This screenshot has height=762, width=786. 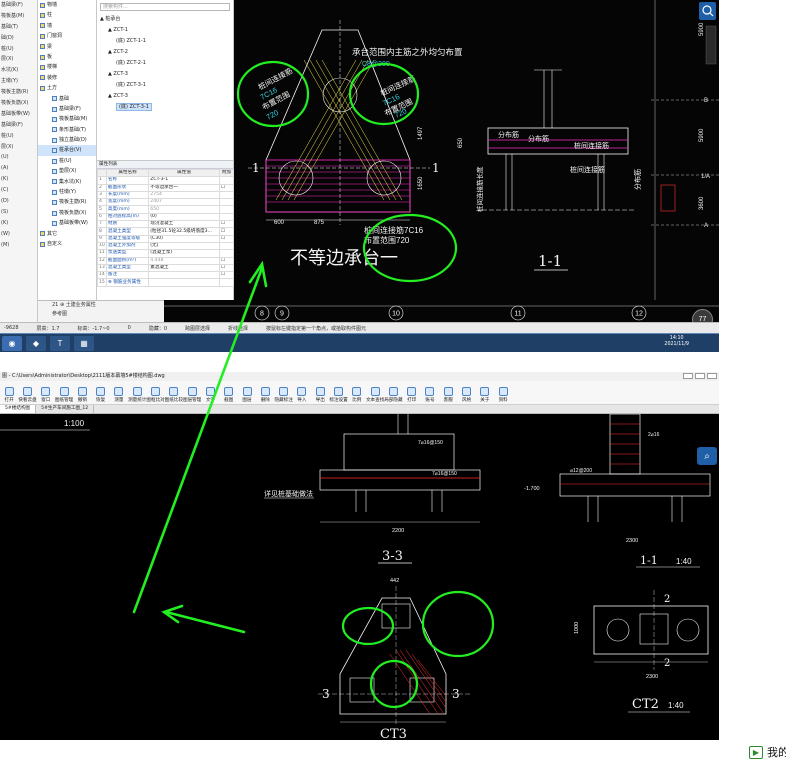 I want to click on component-tree-item: 装修, so click(x=67, y=78).